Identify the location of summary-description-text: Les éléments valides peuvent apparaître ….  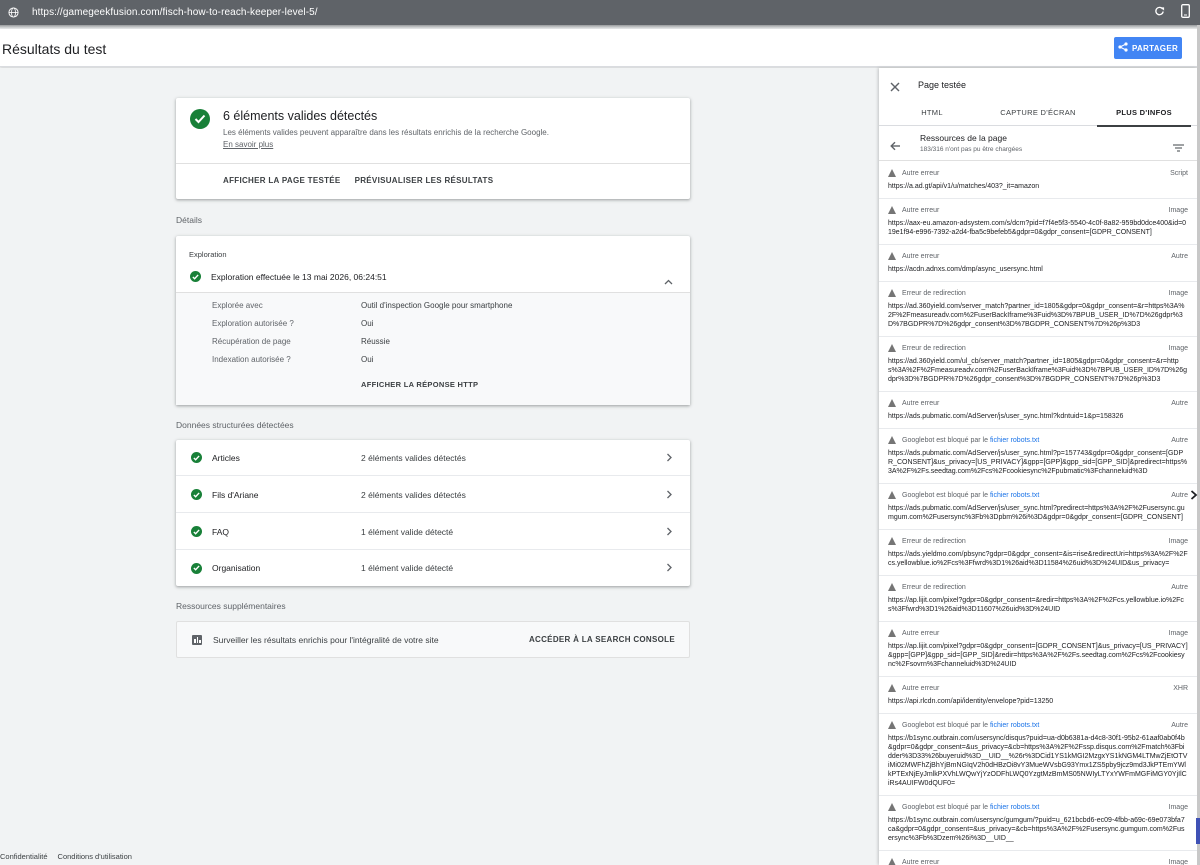
(386, 132).